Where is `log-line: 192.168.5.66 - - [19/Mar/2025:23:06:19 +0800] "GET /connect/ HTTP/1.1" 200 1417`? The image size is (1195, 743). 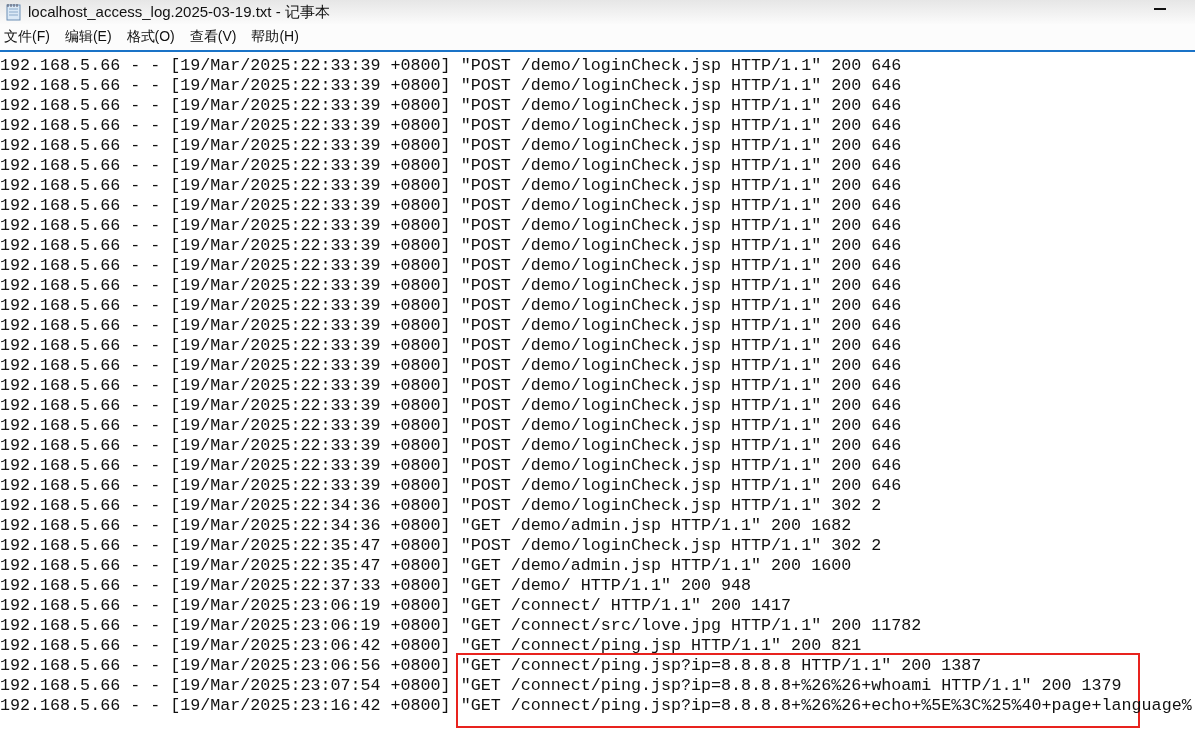
log-line: 192.168.5.66 - - [19/Mar/2025:23:06:19 +0800] "GET /connect/ HTTP/1.1" 200 1417 is located at coordinates (396, 606).